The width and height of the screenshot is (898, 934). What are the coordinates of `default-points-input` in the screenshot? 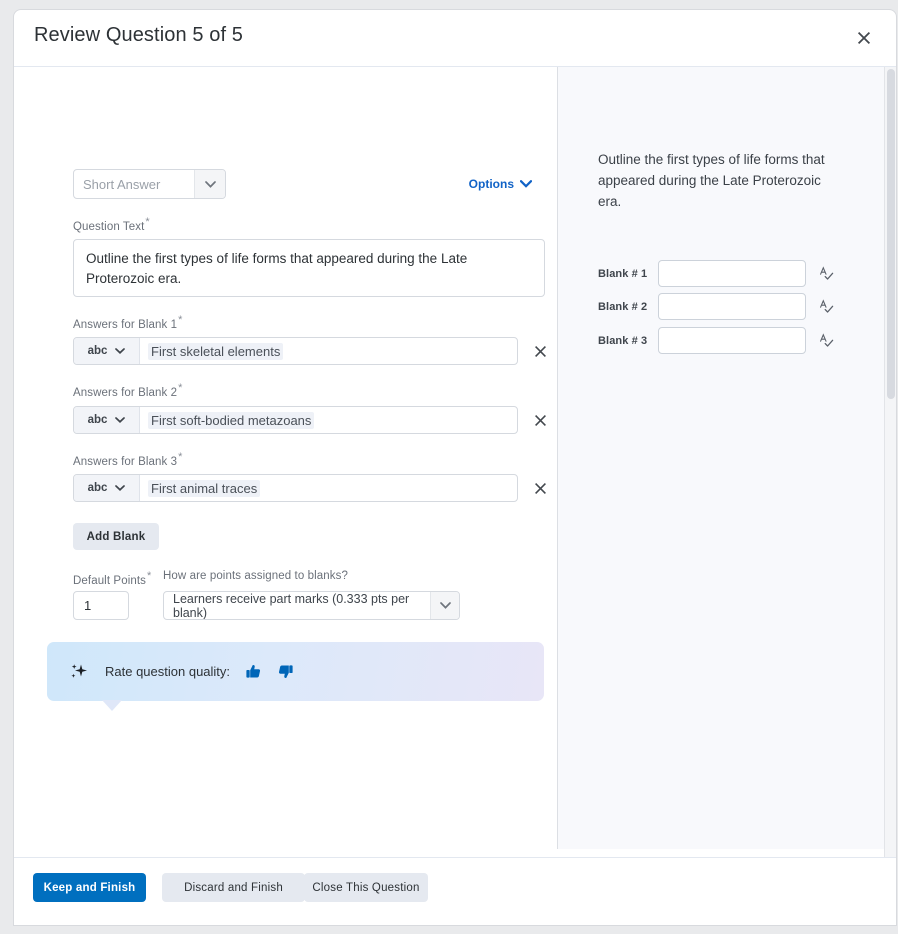 It's located at (101, 605).